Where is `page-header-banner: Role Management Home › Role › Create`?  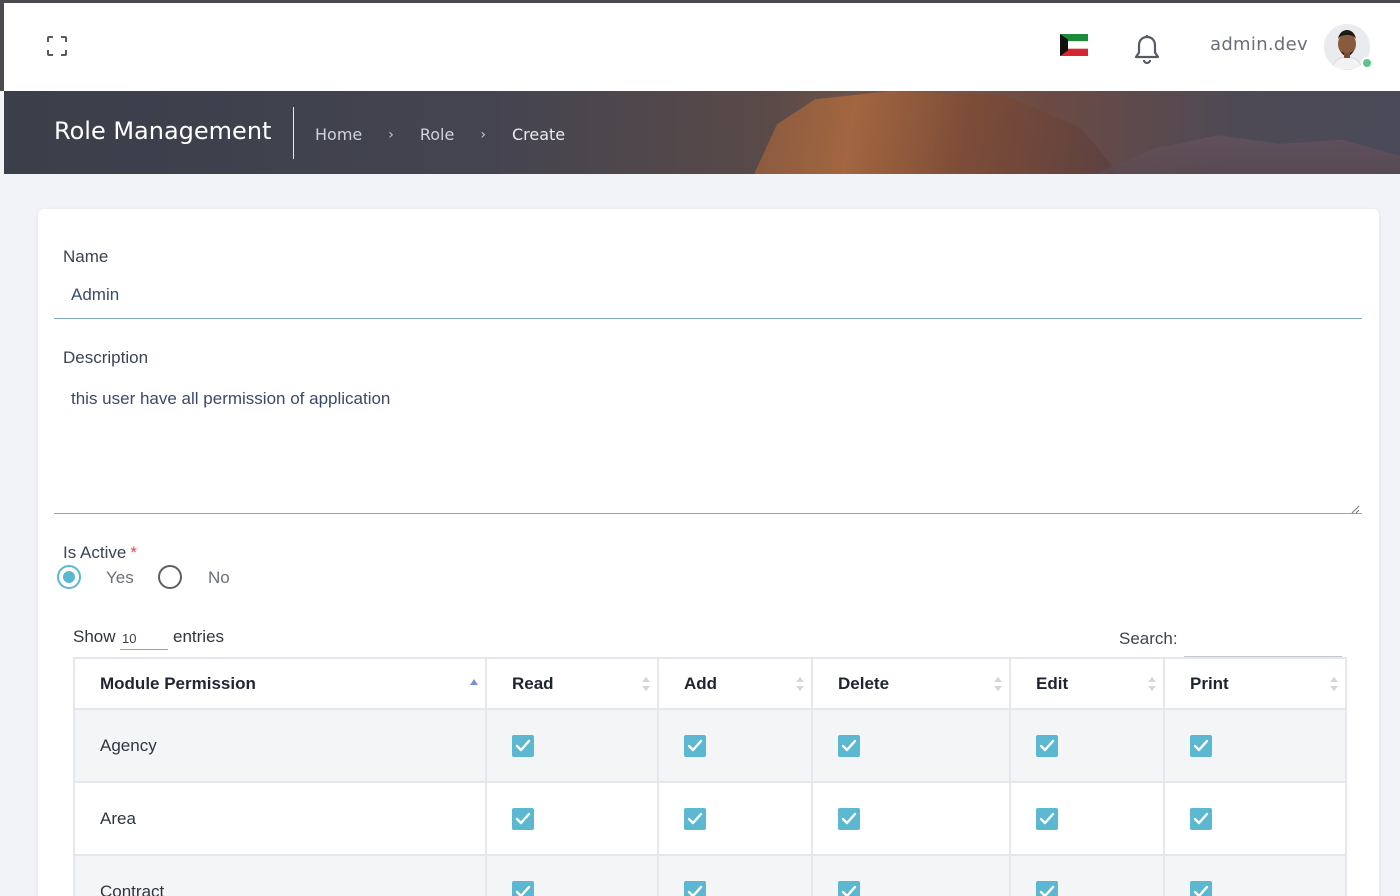
page-header-banner: Role Management Home › Role › Create is located at coordinates (702, 132).